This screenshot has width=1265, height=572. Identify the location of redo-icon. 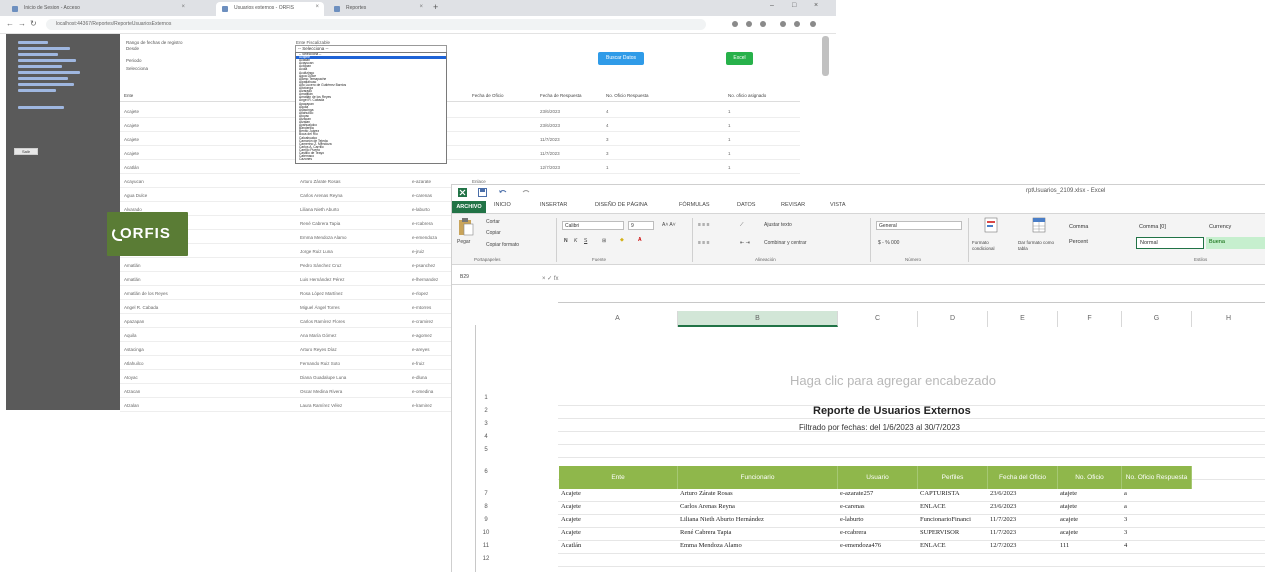
(526, 192).